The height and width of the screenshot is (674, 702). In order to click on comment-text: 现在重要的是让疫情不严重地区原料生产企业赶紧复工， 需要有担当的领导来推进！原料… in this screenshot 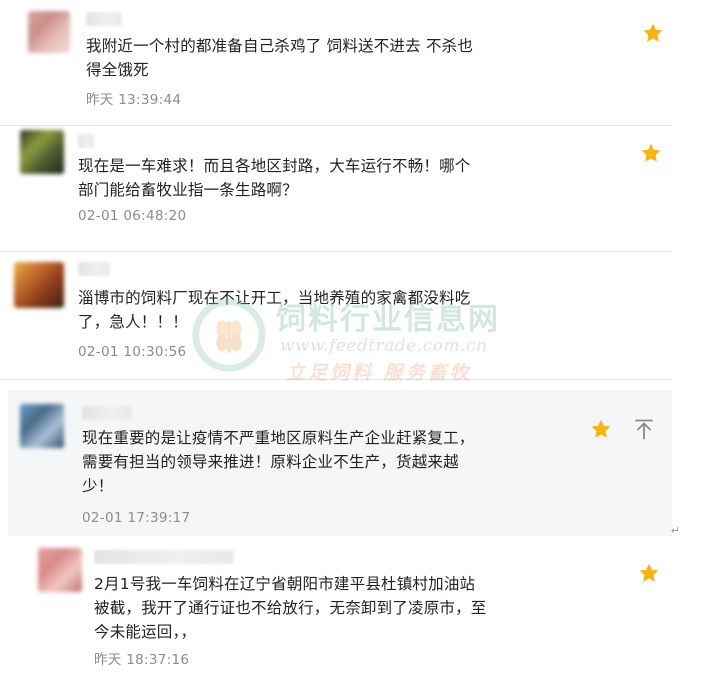, I will do `click(278, 462)`.